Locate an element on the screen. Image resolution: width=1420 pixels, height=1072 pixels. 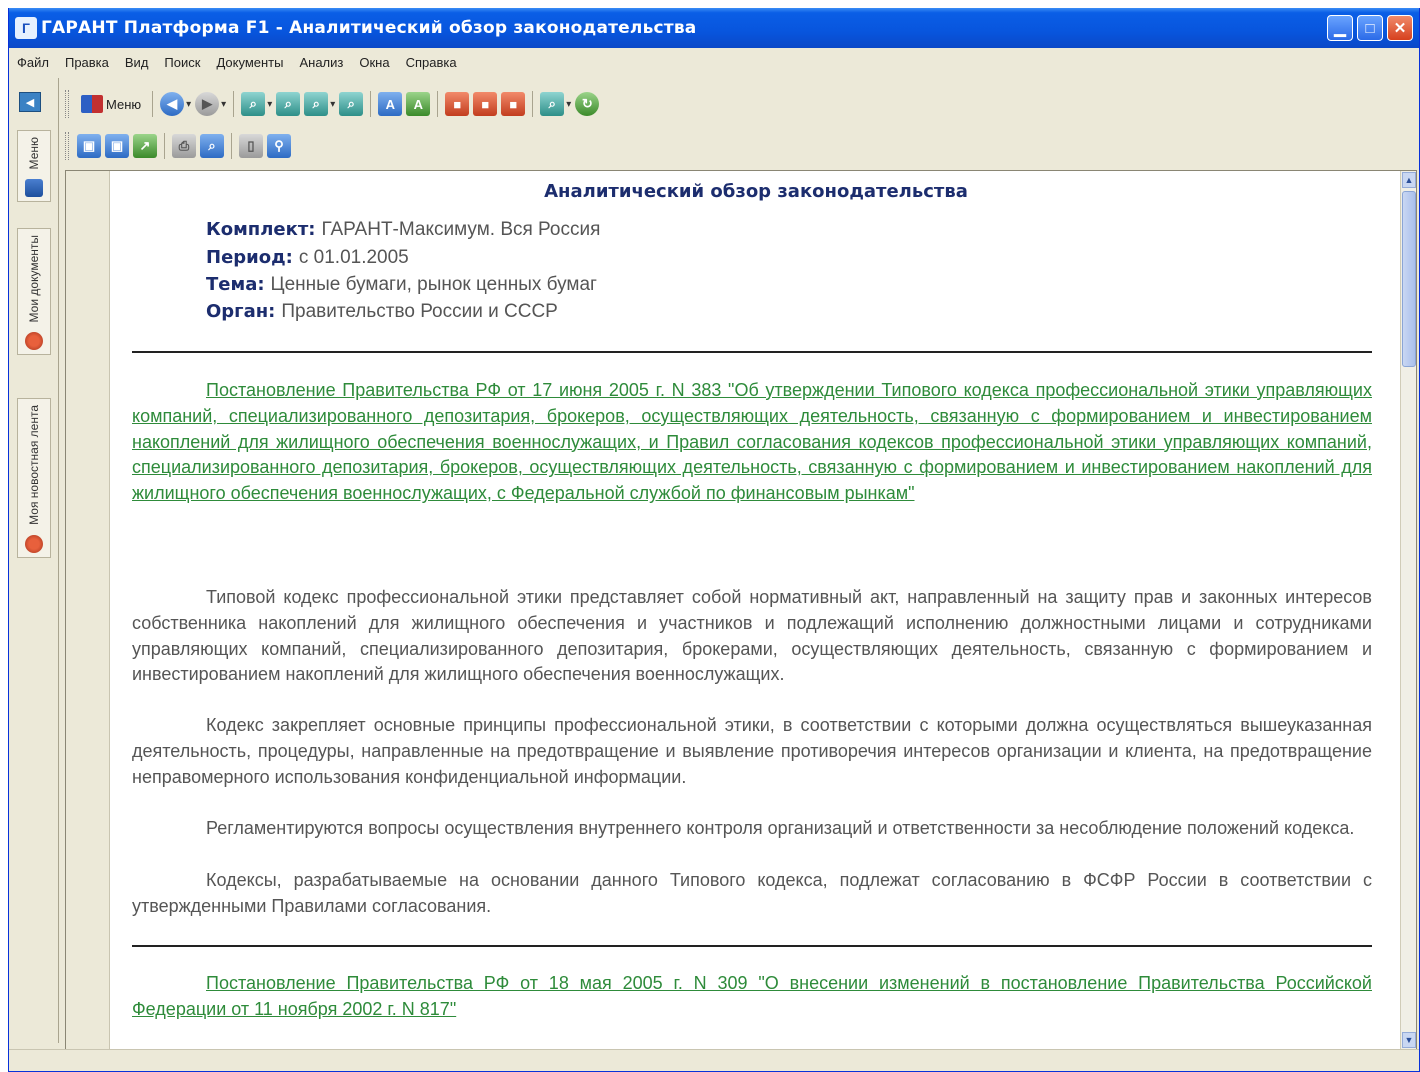
sidebar-tab-label: Моя новостная лента is located at coordinates (34, 465).